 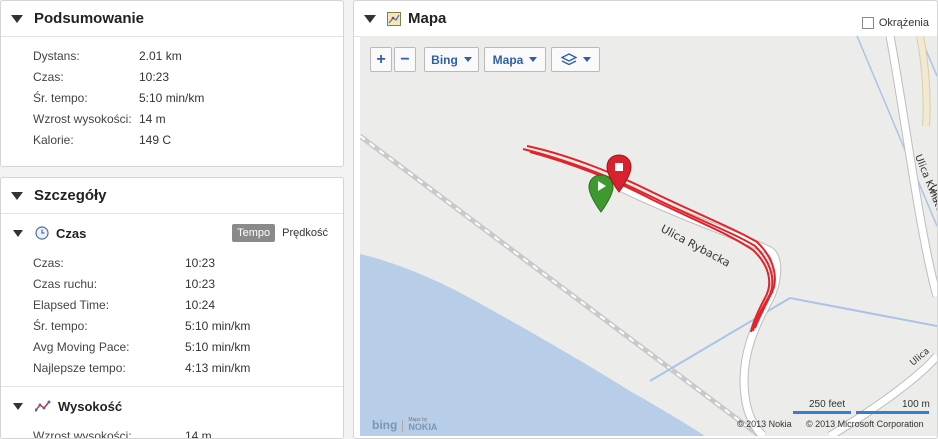 I want to click on row-value: 149 C, so click(x=155, y=140).